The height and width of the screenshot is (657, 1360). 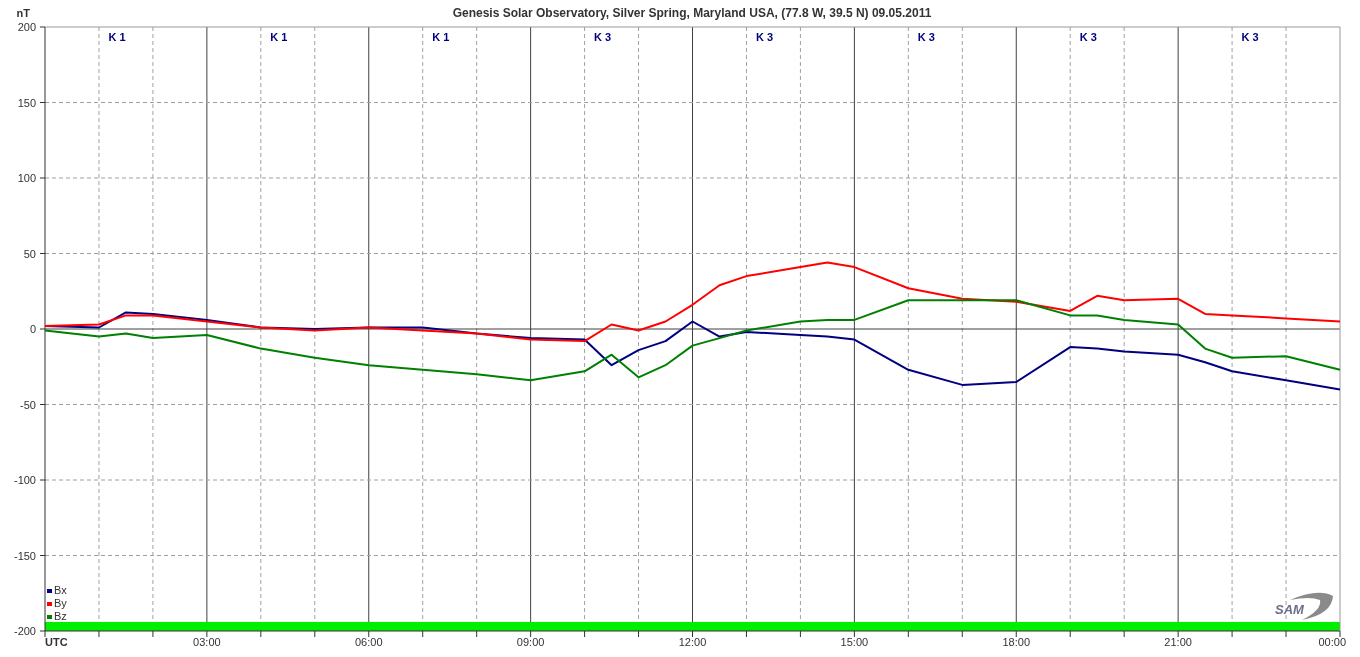 I want to click on x-tick-label: 09:00, so click(x=530, y=642).